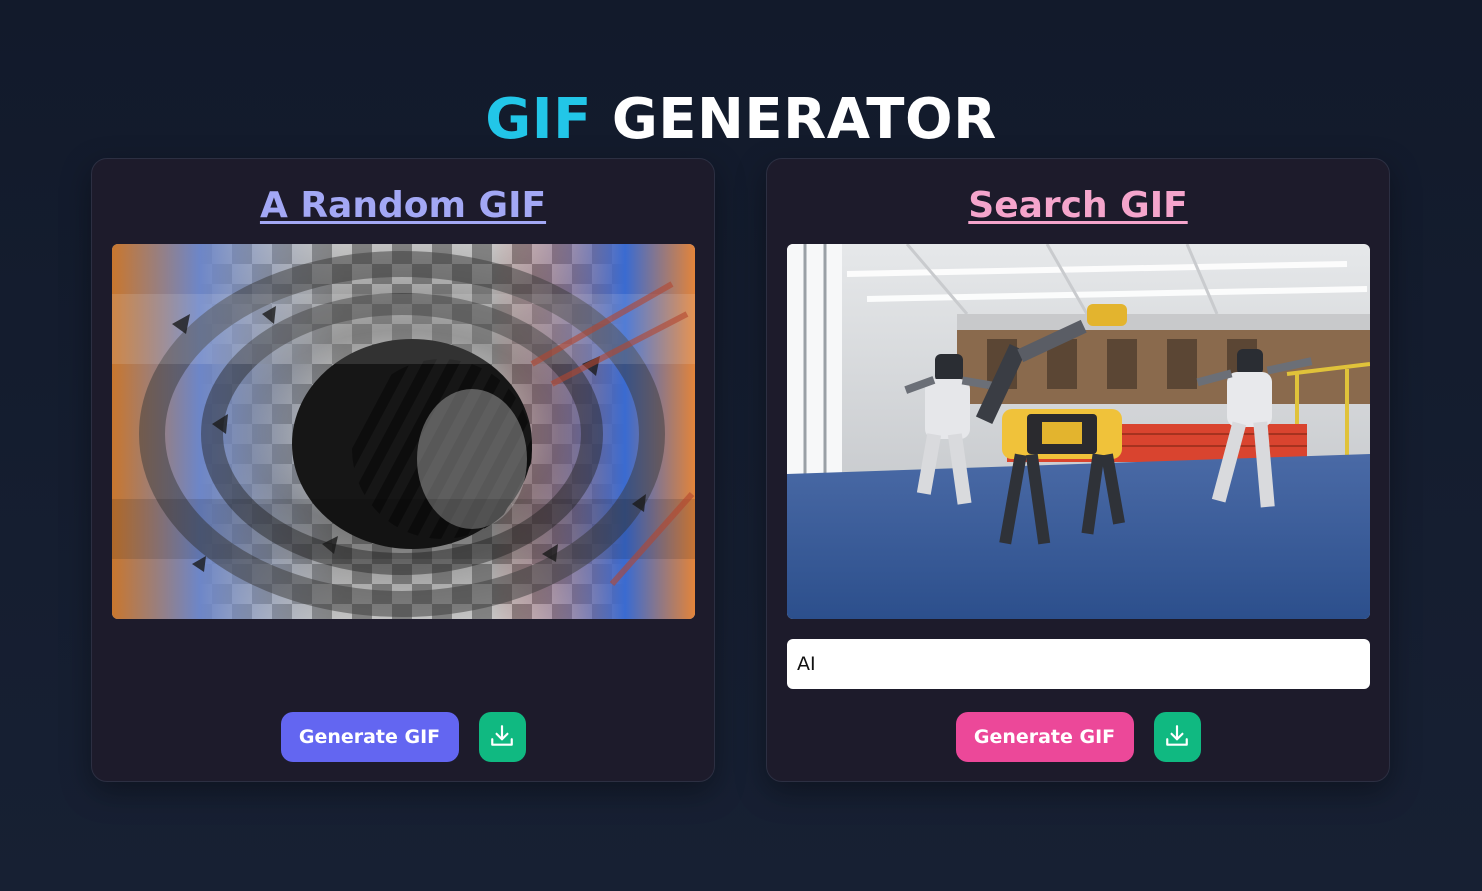 The height and width of the screenshot is (891, 1482). I want to click on page-title: GIF GENERATOR, so click(741, 120).